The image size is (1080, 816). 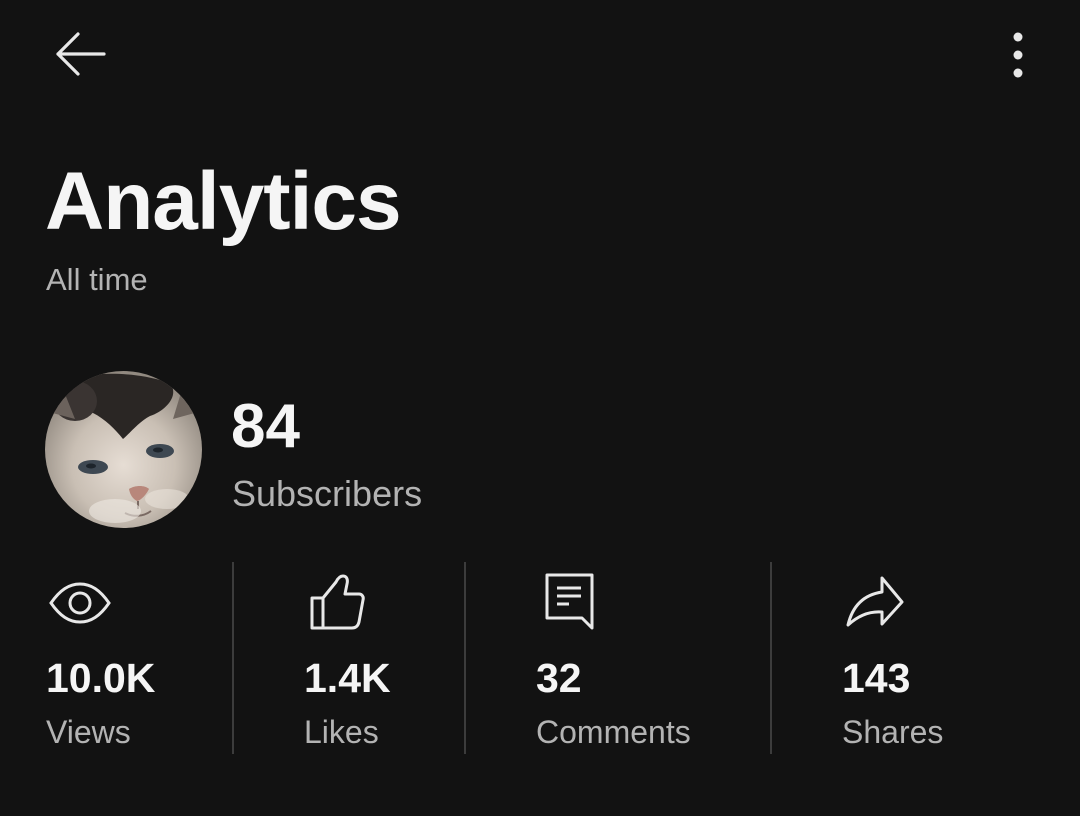 What do you see at coordinates (641, 657) in the screenshot?
I see `stat-comments: 32 Comments` at bounding box center [641, 657].